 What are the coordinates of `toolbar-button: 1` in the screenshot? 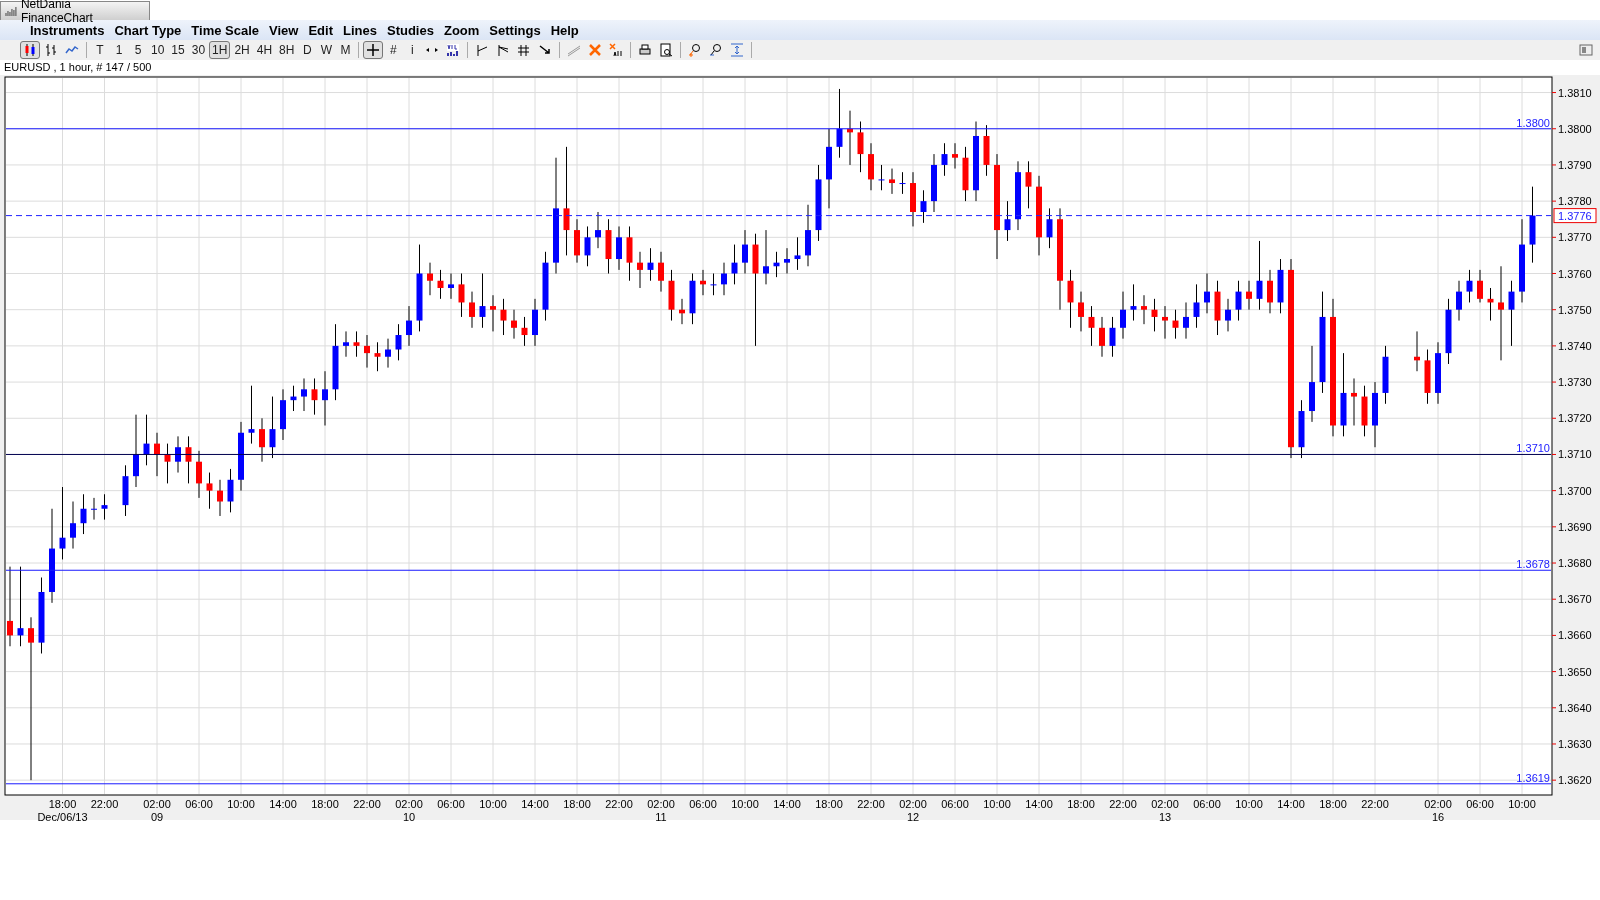 It's located at (119, 50).